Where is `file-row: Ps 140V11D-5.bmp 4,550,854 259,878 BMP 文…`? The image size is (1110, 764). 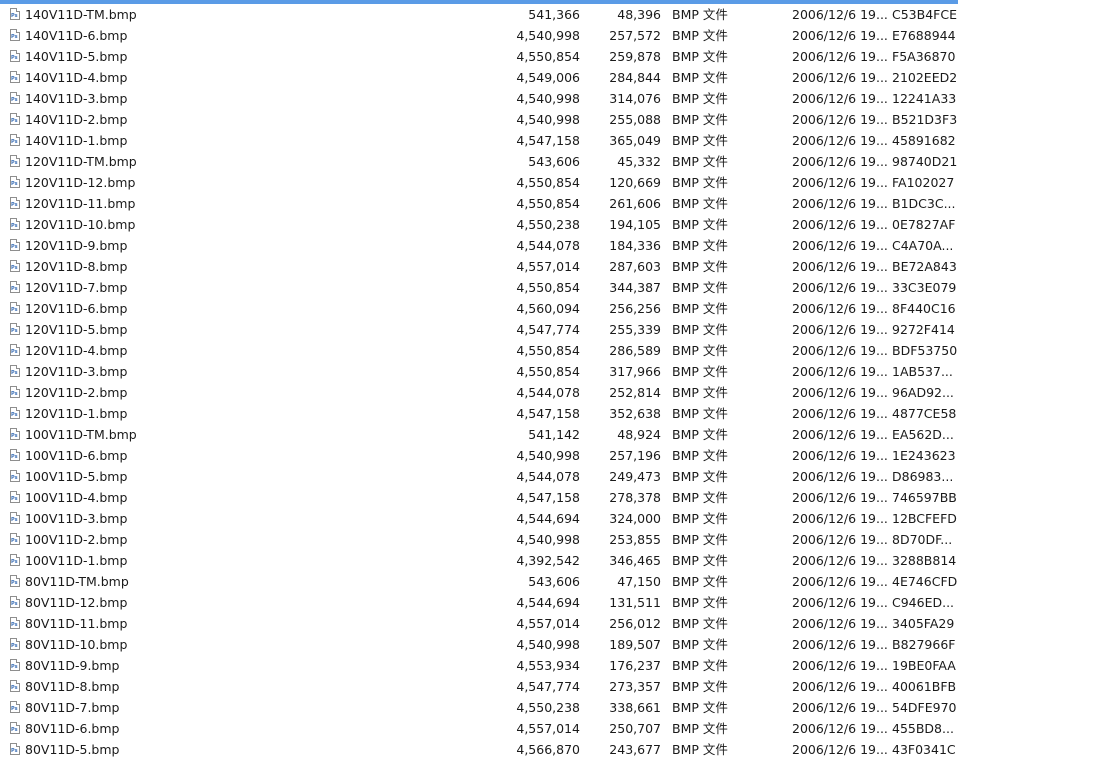 file-row: Ps 140V11D-5.bmp 4,550,854 259,878 BMP 文… is located at coordinates (555, 56).